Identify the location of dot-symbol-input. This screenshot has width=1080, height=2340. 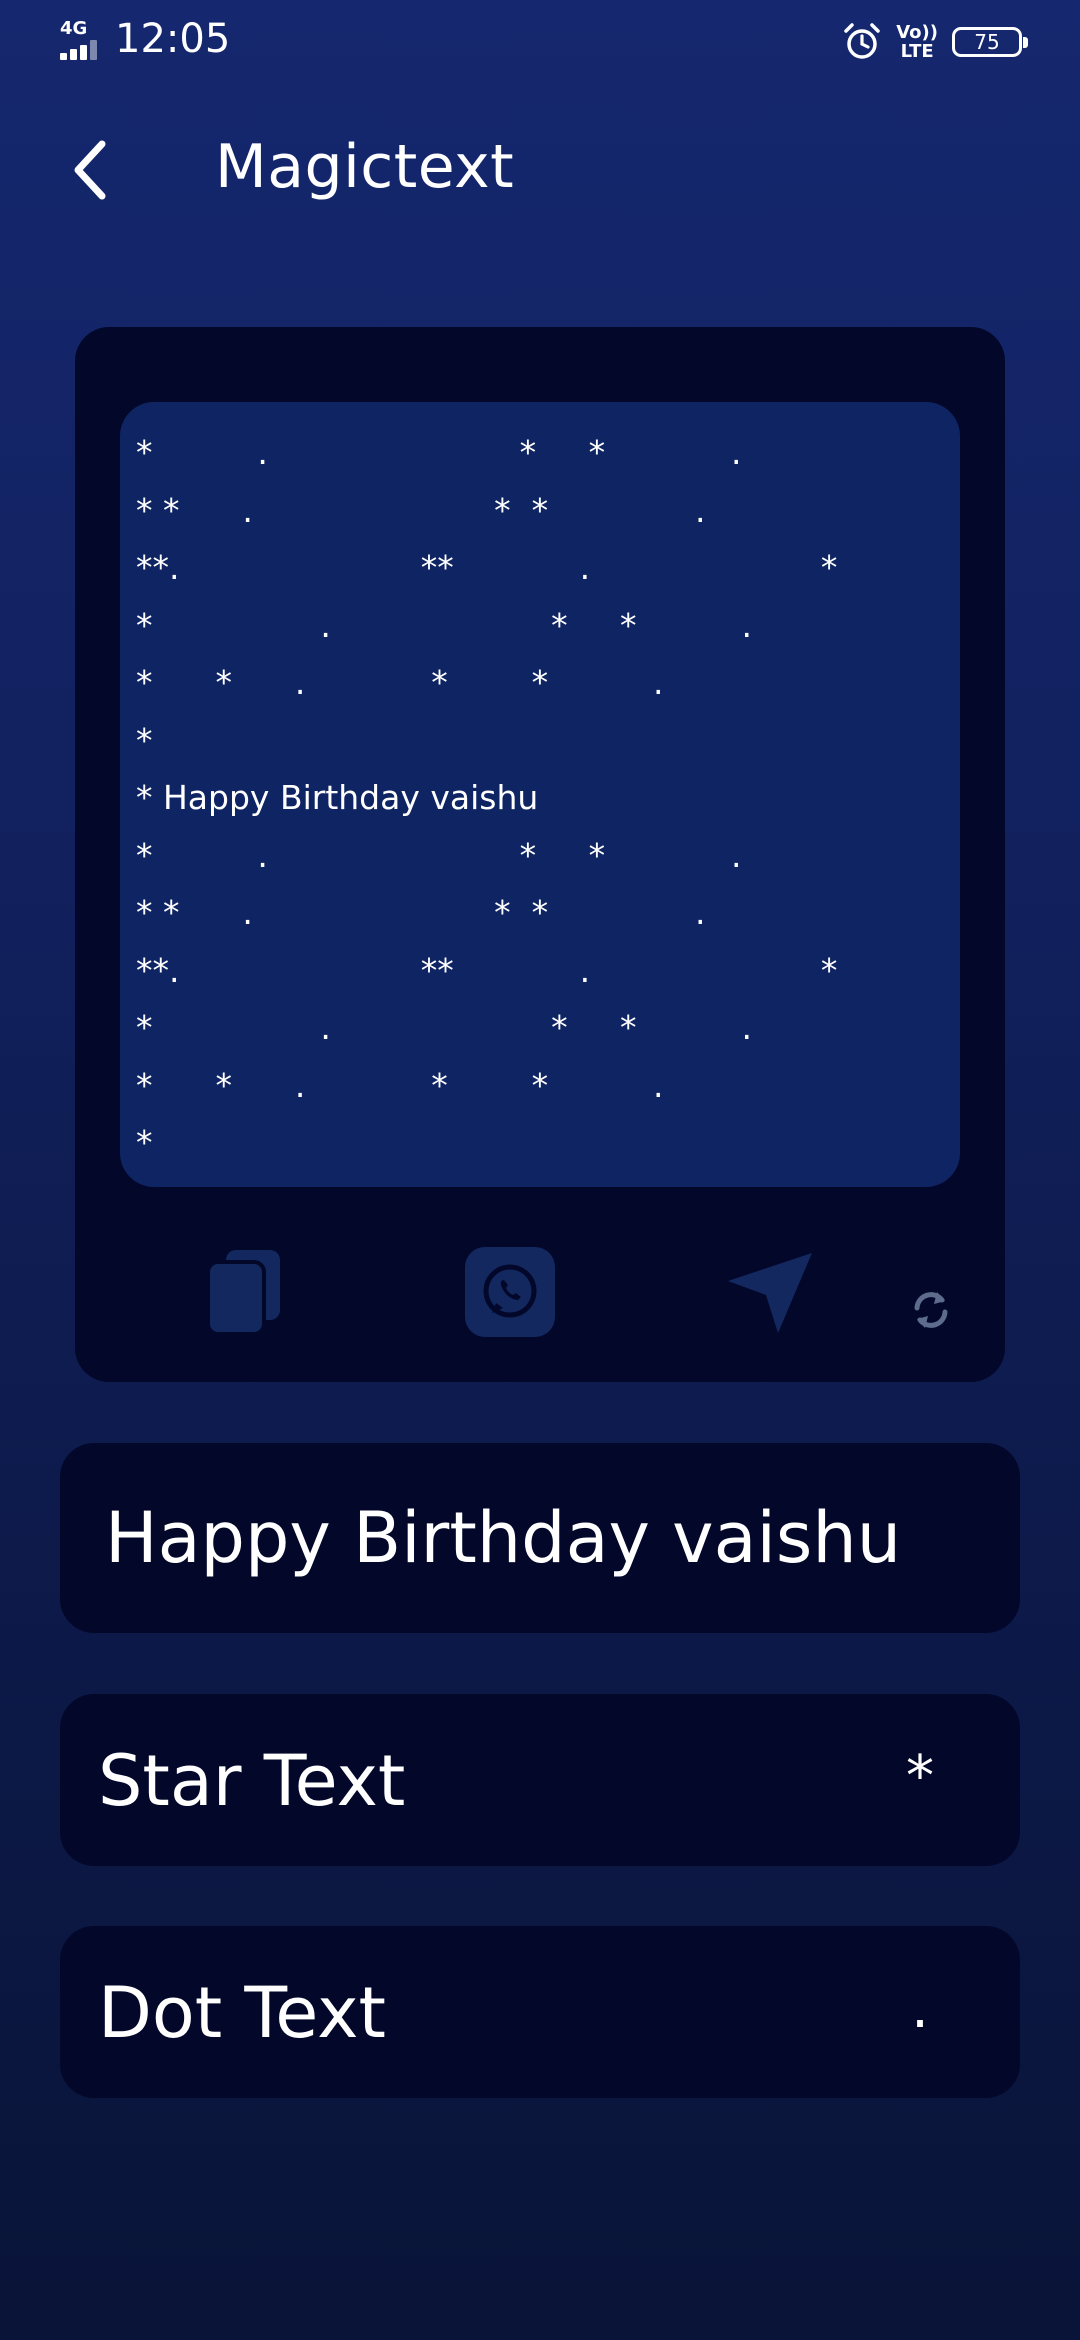
(920, 2008).